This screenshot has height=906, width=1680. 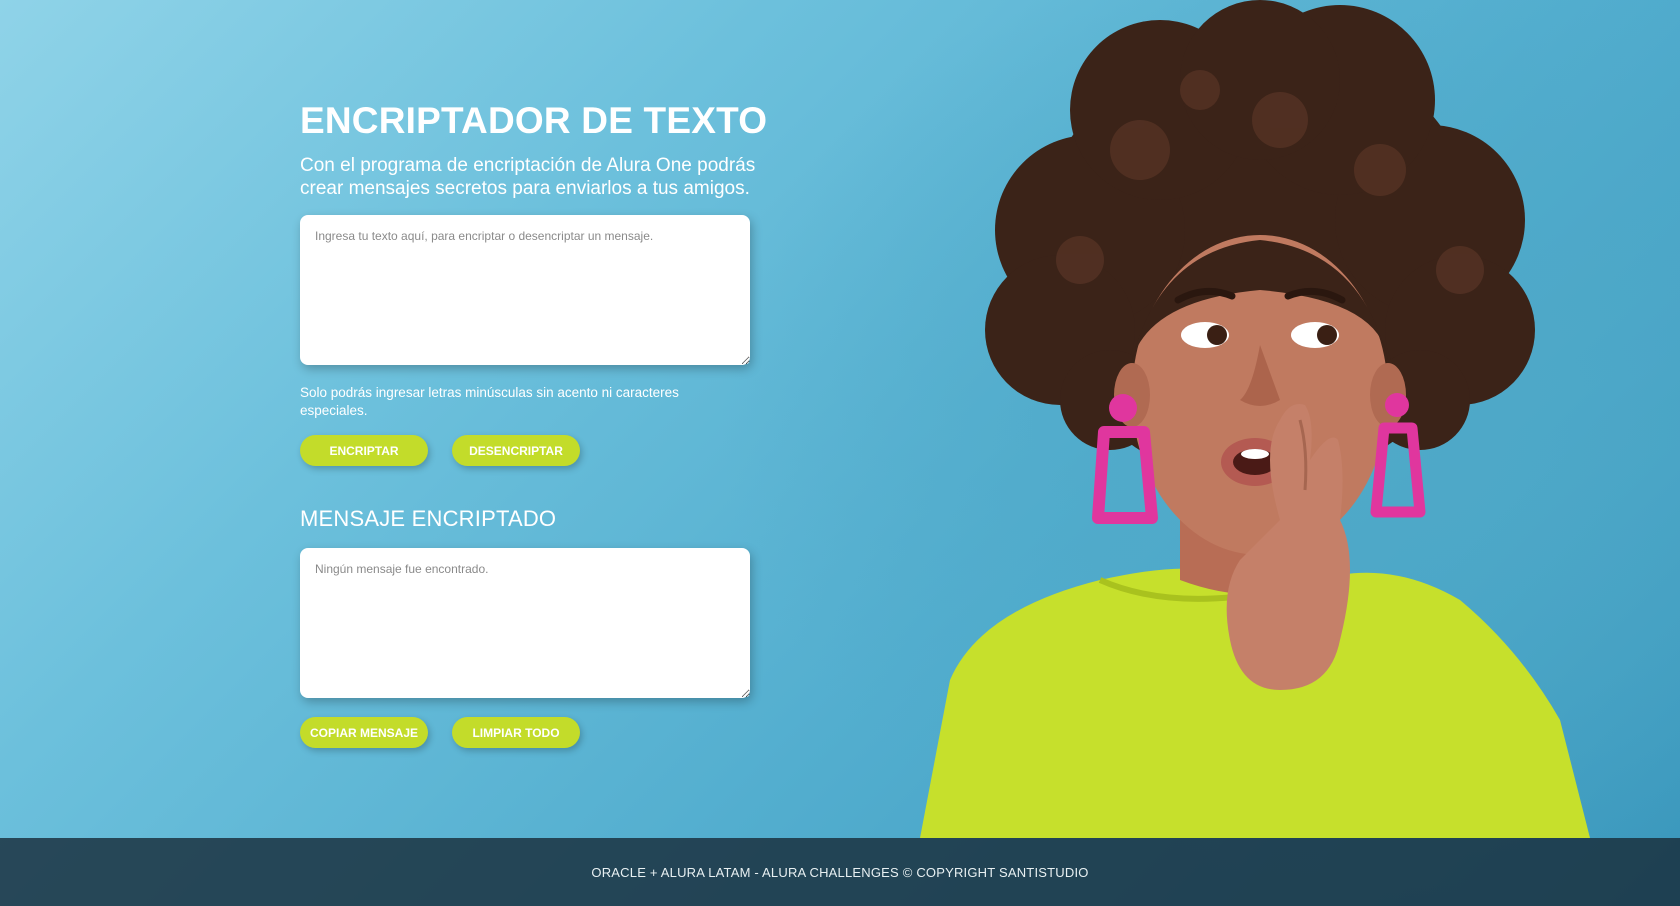 I want to click on encrypted-output, so click(x=525, y=623).